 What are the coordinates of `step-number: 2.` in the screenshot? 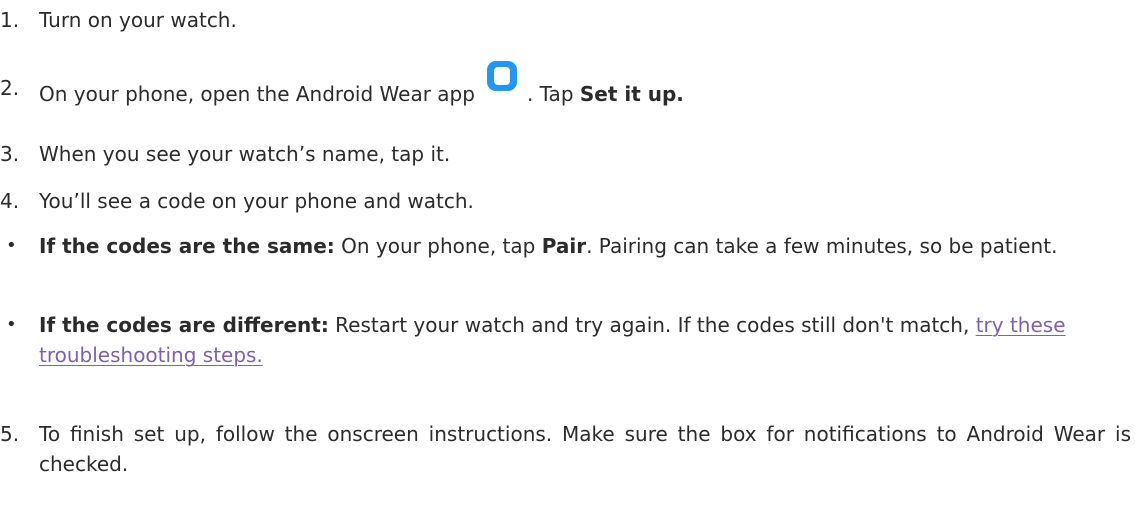 It's located at (10, 88).